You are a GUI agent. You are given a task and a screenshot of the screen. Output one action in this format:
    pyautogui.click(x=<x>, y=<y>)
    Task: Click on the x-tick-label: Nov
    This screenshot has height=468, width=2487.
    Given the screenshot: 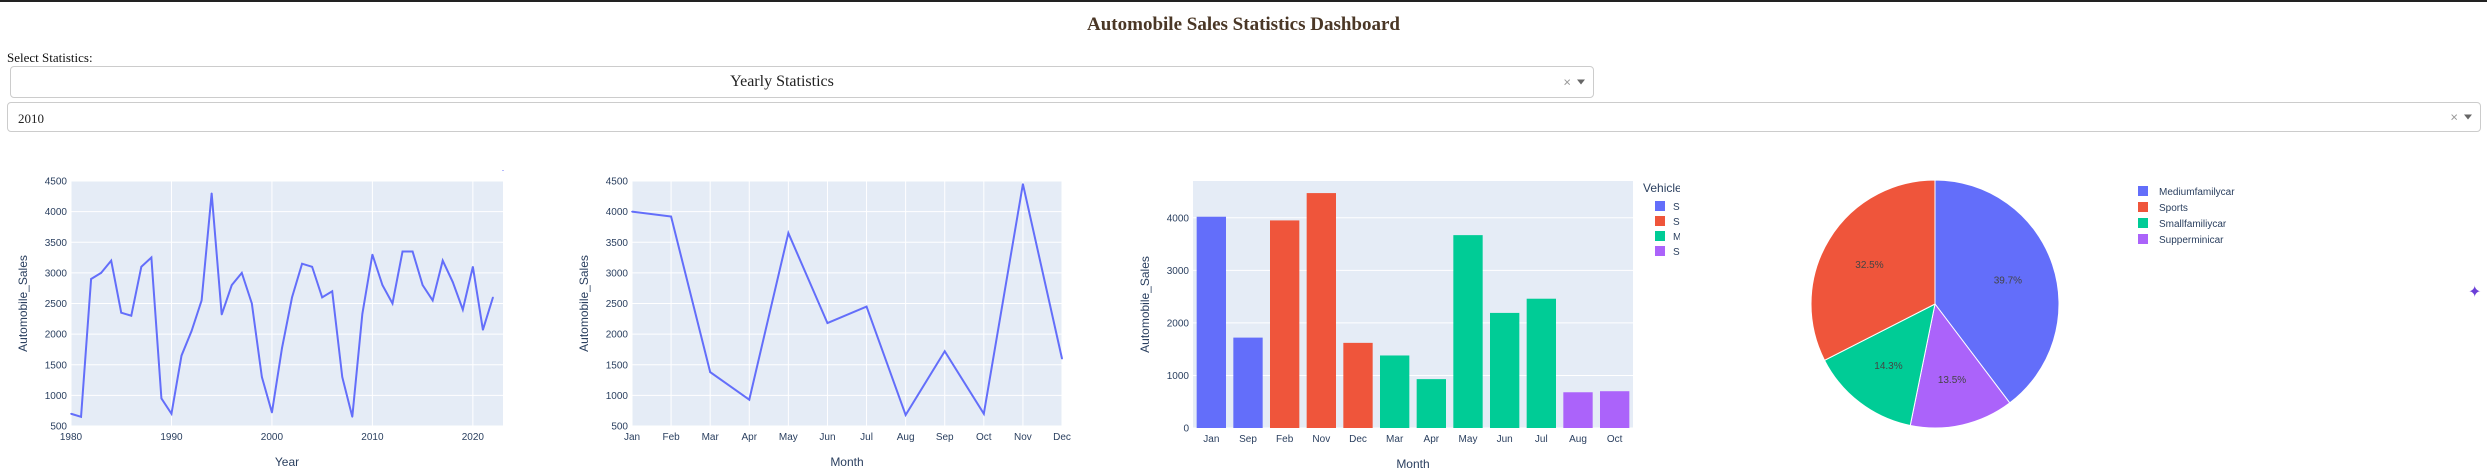 What is the action you would take?
    pyautogui.click(x=1023, y=437)
    